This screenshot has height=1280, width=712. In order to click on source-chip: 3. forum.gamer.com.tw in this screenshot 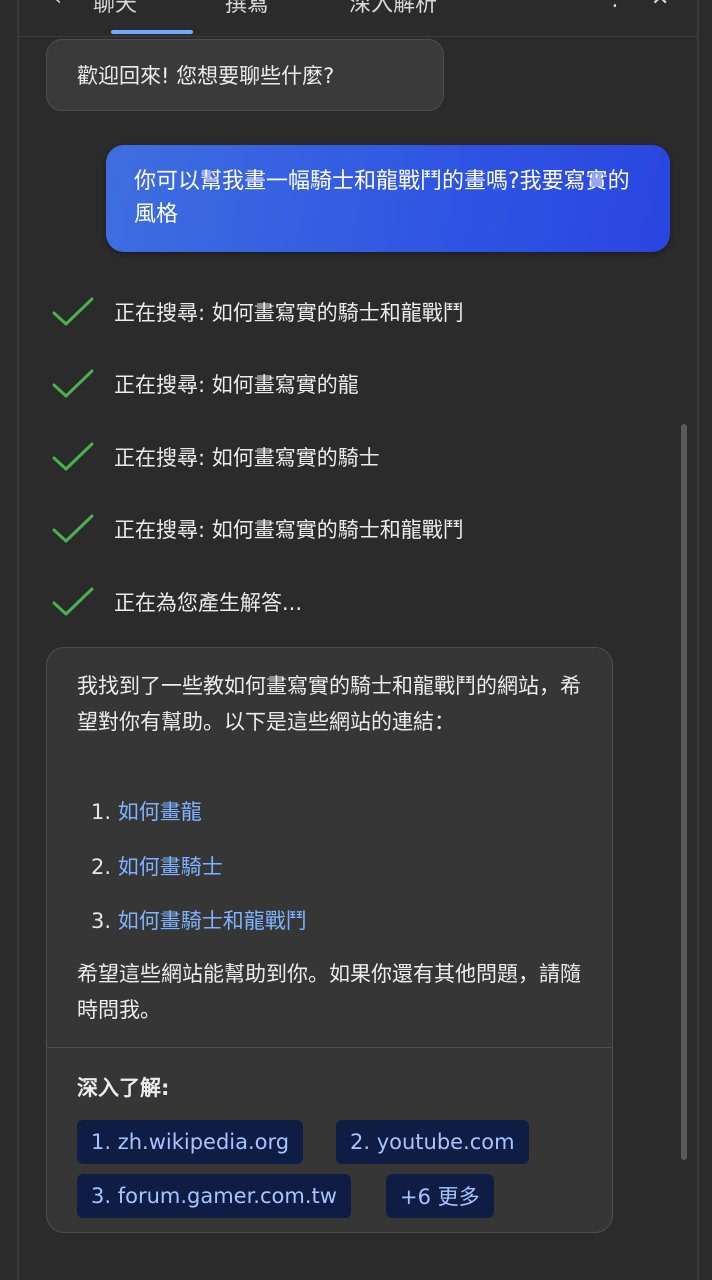, I will do `click(214, 1196)`.